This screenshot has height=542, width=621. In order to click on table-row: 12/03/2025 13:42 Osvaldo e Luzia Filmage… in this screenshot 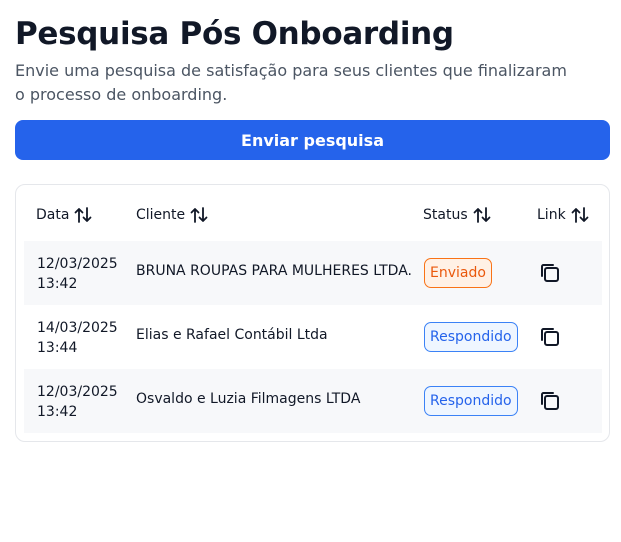, I will do `click(313, 401)`.